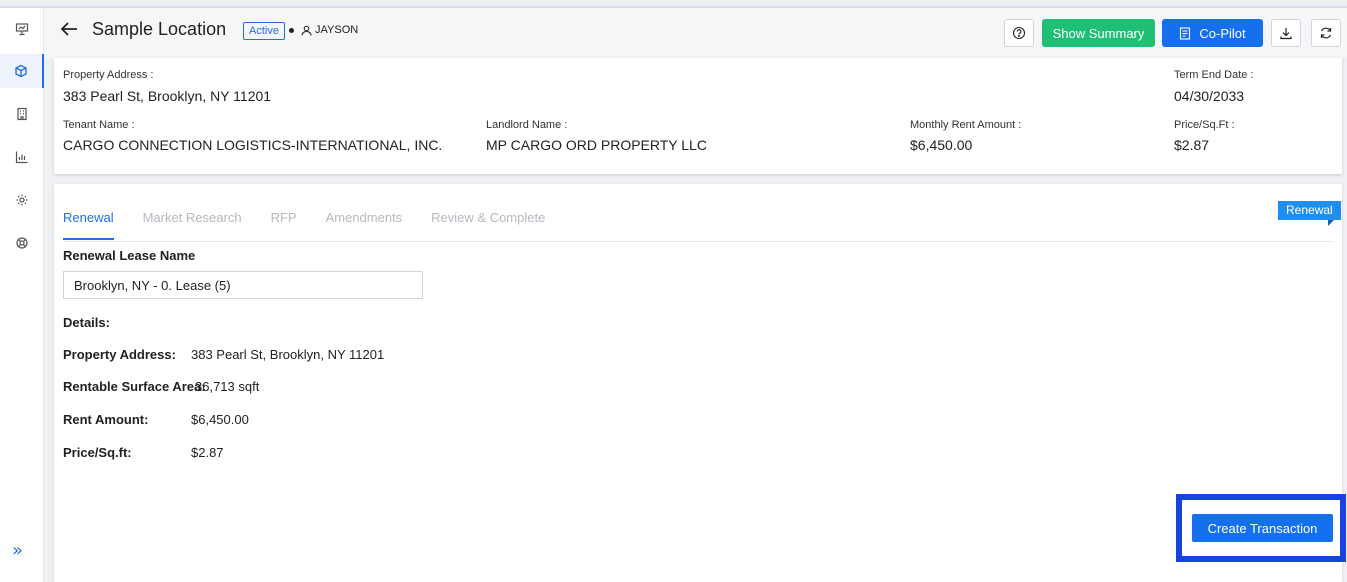 This screenshot has width=1347, height=582. Describe the element at coordinates (159, 29) in the screenshot. I see `page-title: Sample Location` at that location.